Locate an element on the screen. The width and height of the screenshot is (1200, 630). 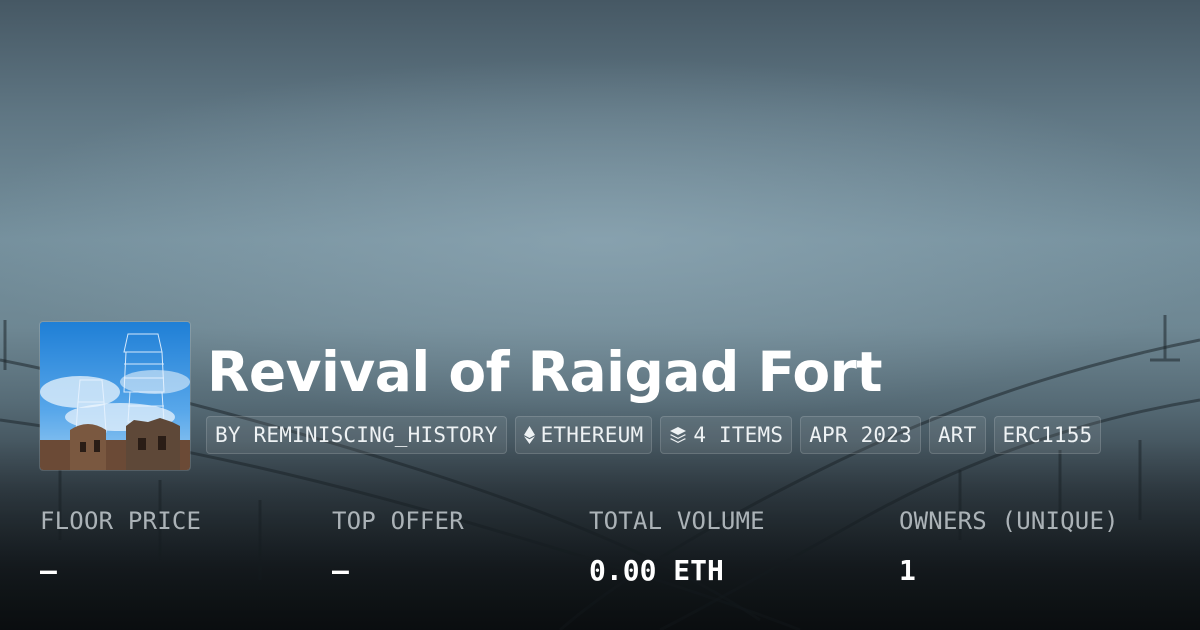
collection-thumbnail is located at coordinates (115, 396).